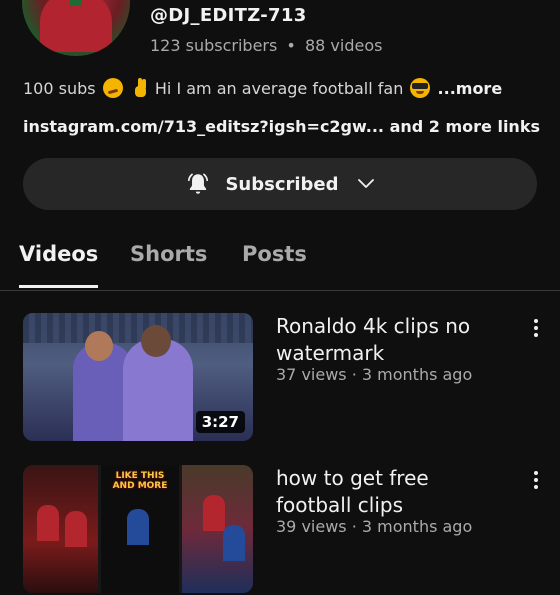 The height and width of the screenshot is (595, 560). I want to click on channel-stats: 123 subscribers • 88 videos, so click(266, 45).